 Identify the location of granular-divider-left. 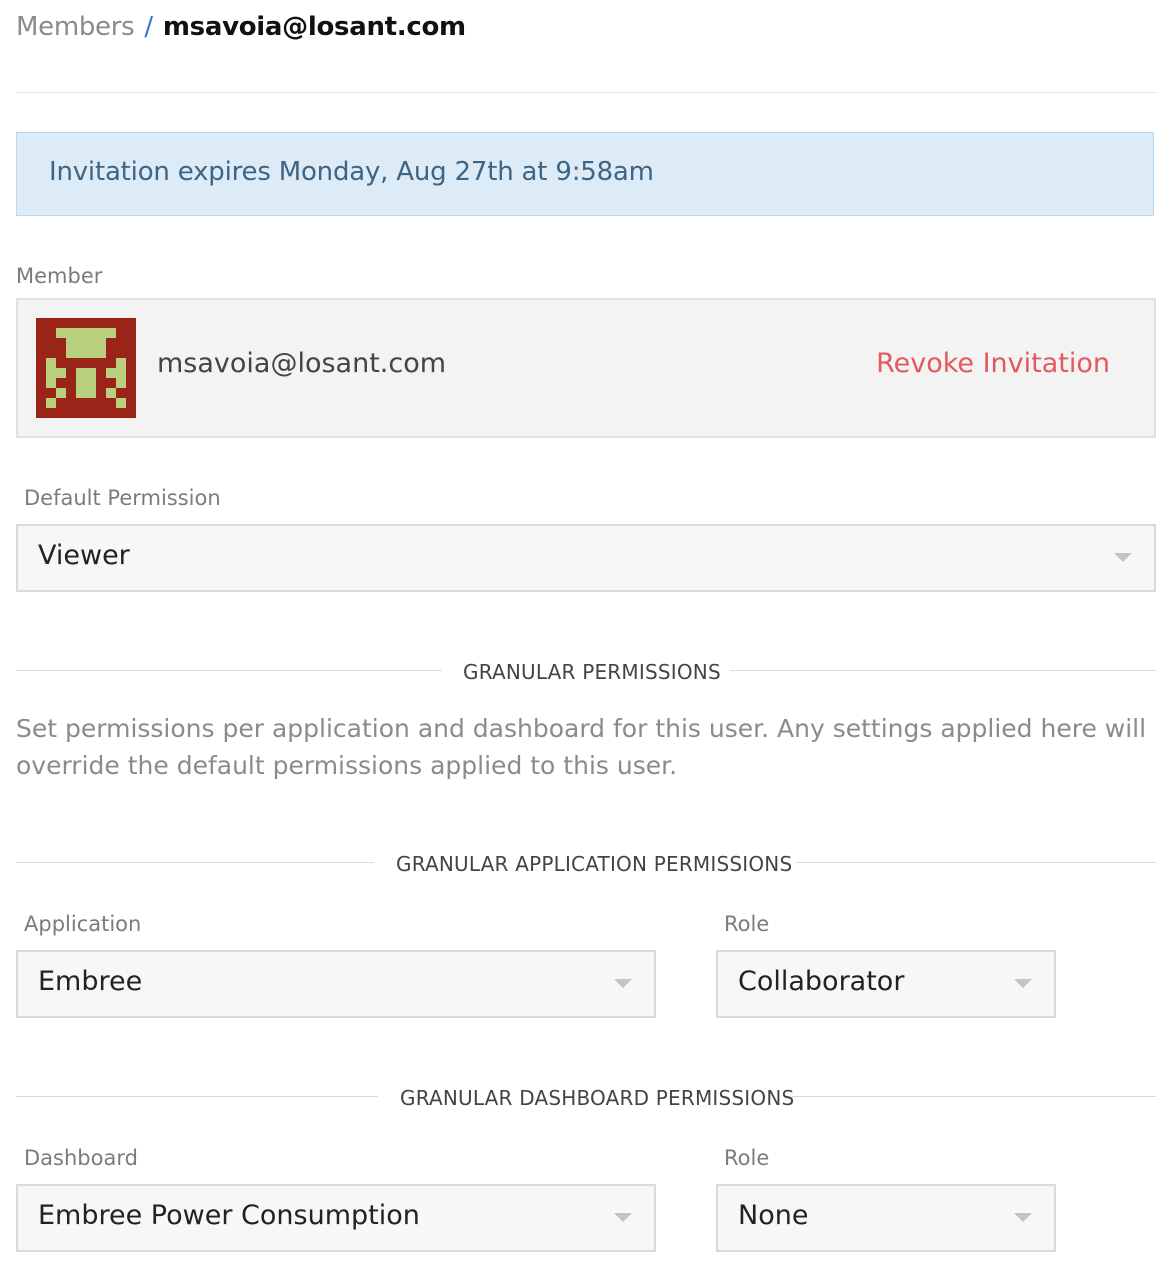
(229, 670).